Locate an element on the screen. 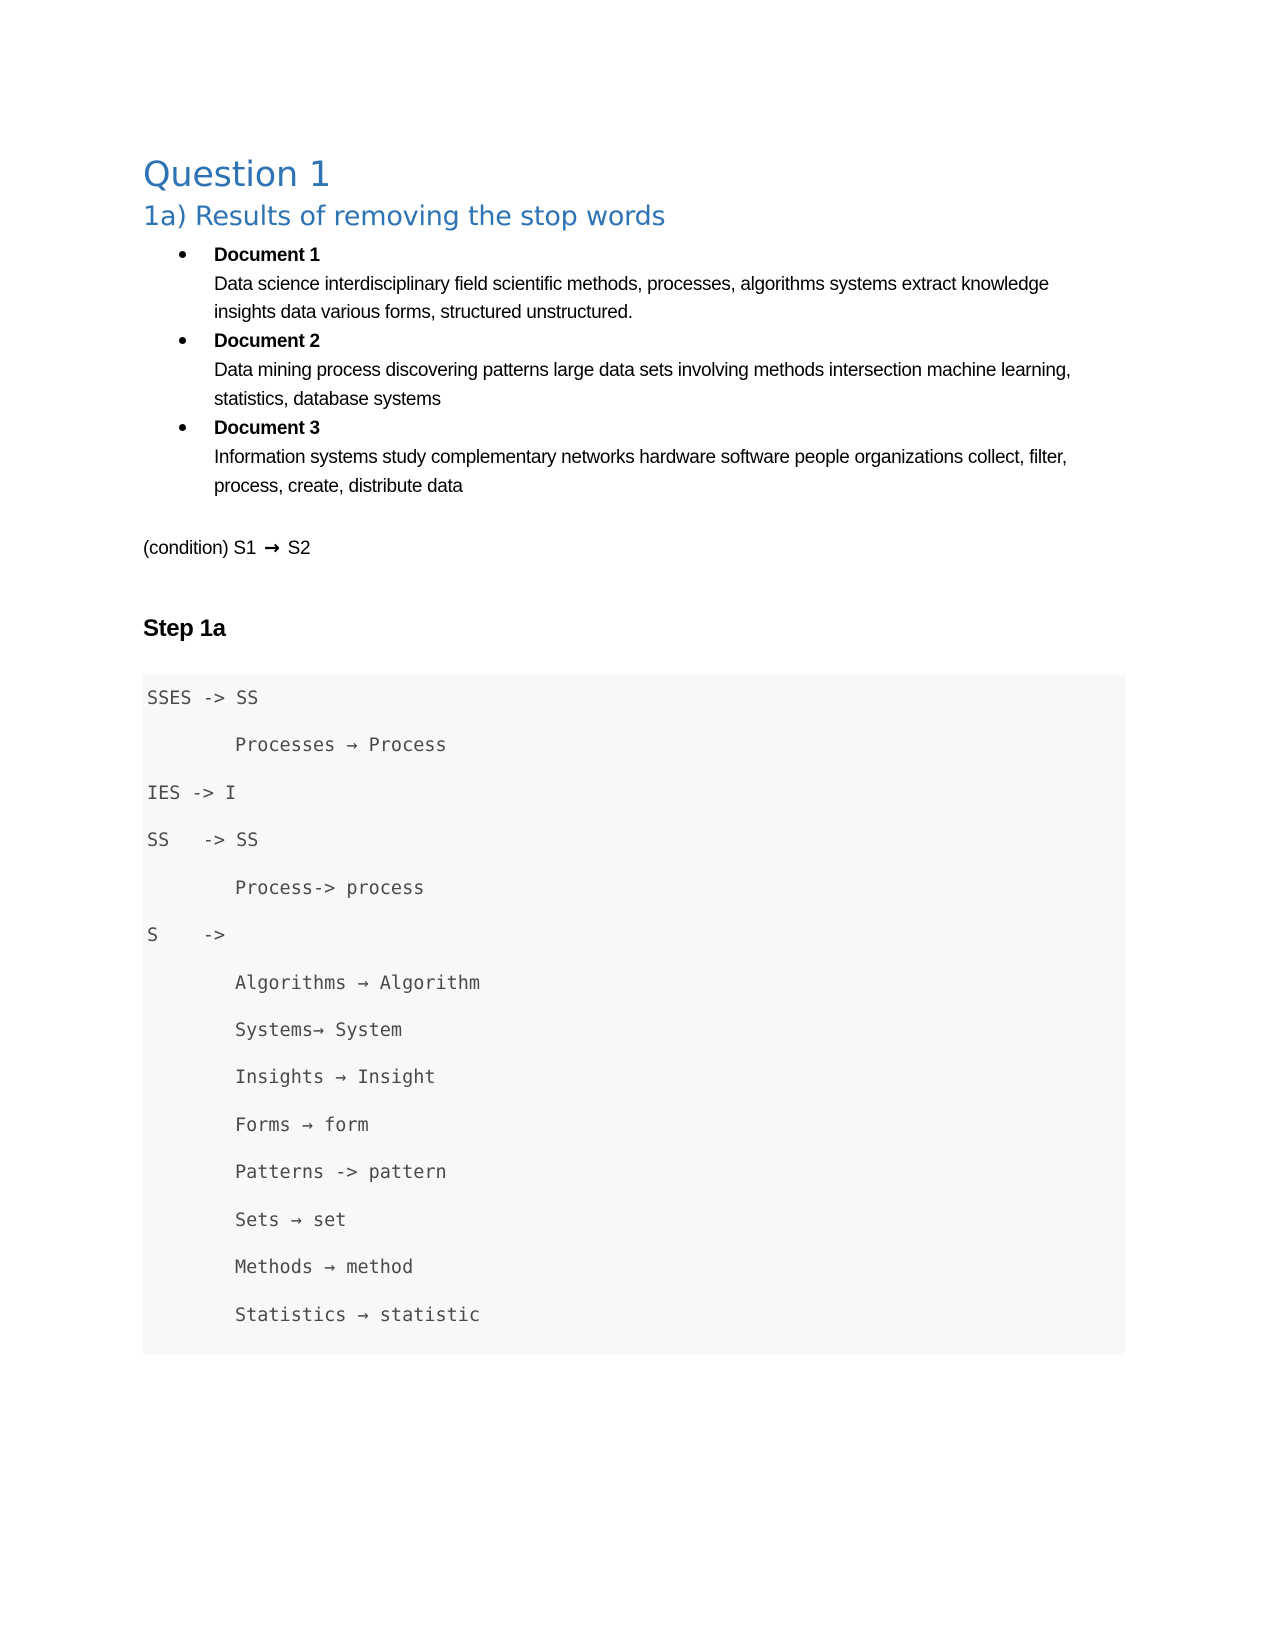  step-heading: Step 1a is located at coordinates (184, 629).